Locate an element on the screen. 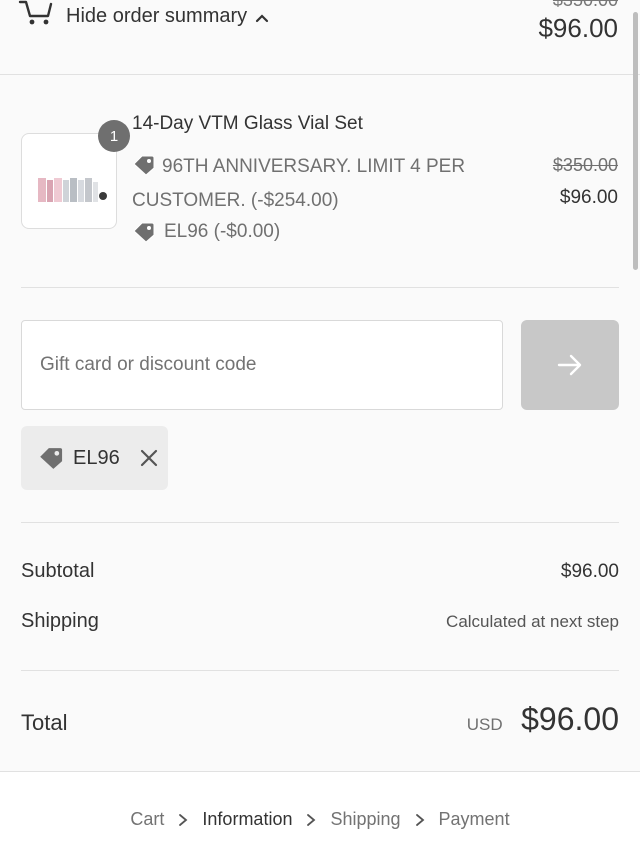 The image size is (640, 853). shipping-label: Shipping is located at coordinates (60, 621).